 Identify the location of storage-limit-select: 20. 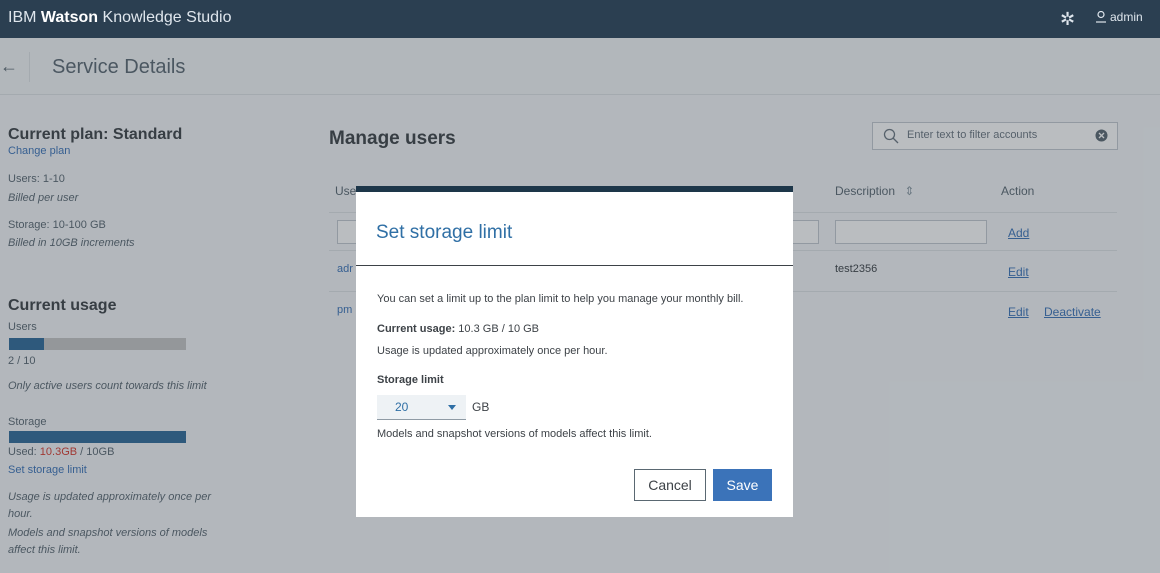
(421, 407).